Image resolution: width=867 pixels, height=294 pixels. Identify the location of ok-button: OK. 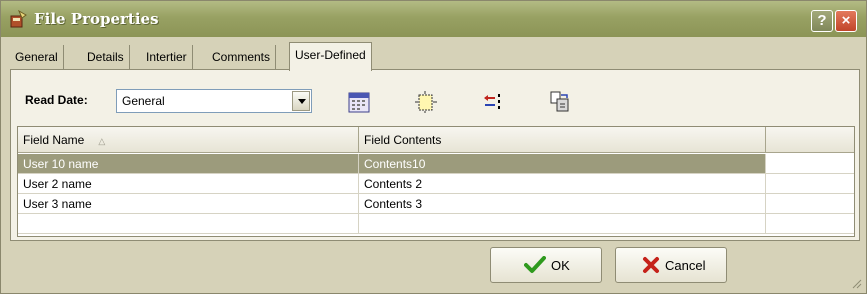
(546, 265).